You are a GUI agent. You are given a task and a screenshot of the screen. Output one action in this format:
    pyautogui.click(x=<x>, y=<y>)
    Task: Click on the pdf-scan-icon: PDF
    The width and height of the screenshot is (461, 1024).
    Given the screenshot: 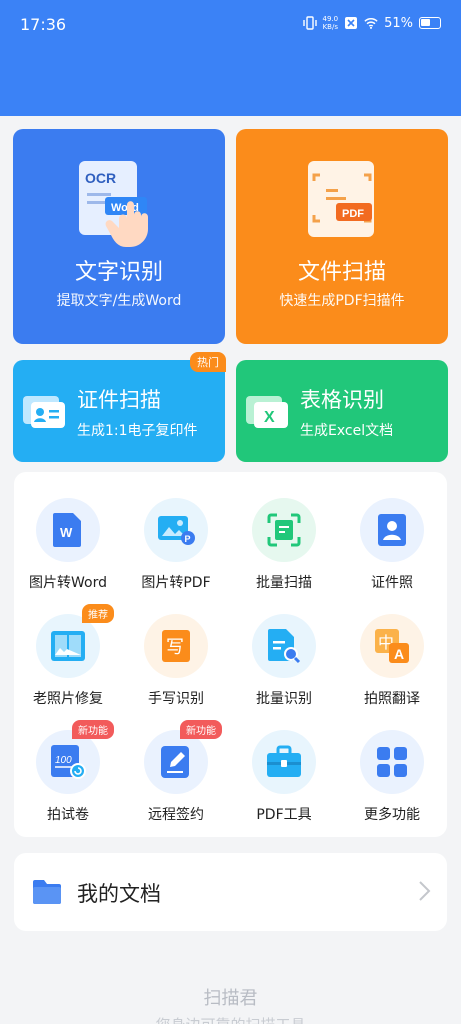 What is the action you would take?
    pyautogui.click(x=341, y=199)
    